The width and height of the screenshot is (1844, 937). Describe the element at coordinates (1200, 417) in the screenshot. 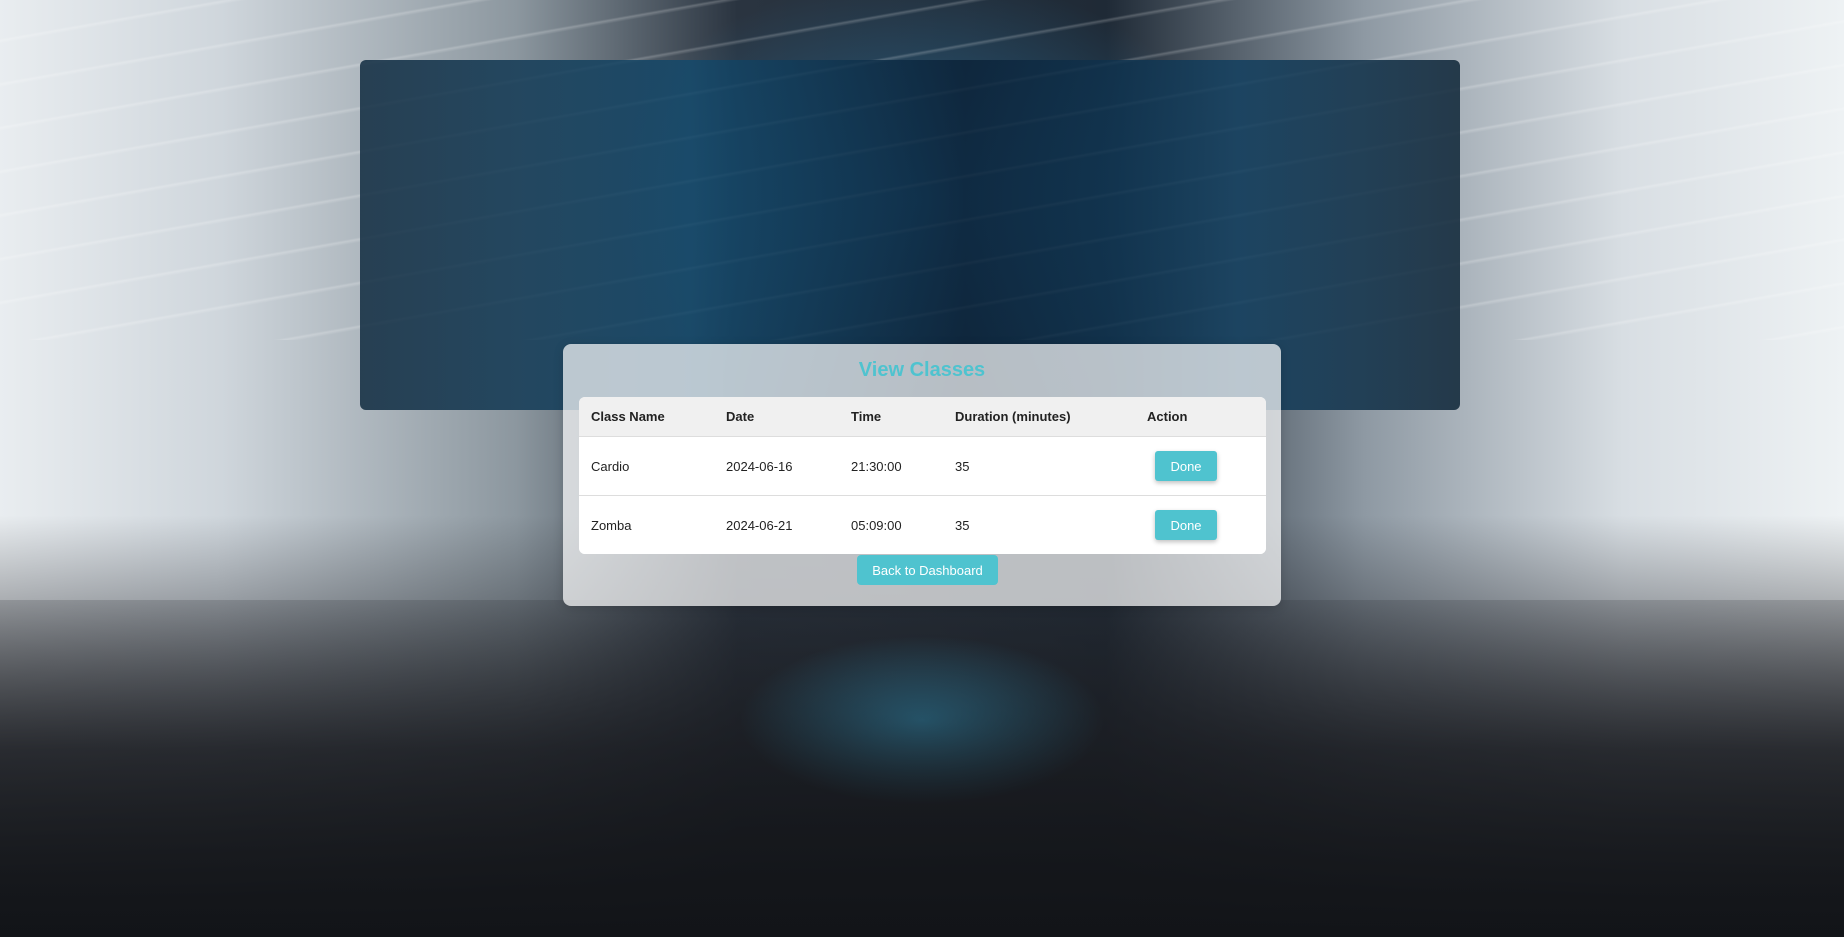

I see `header-action: Action` at that location.